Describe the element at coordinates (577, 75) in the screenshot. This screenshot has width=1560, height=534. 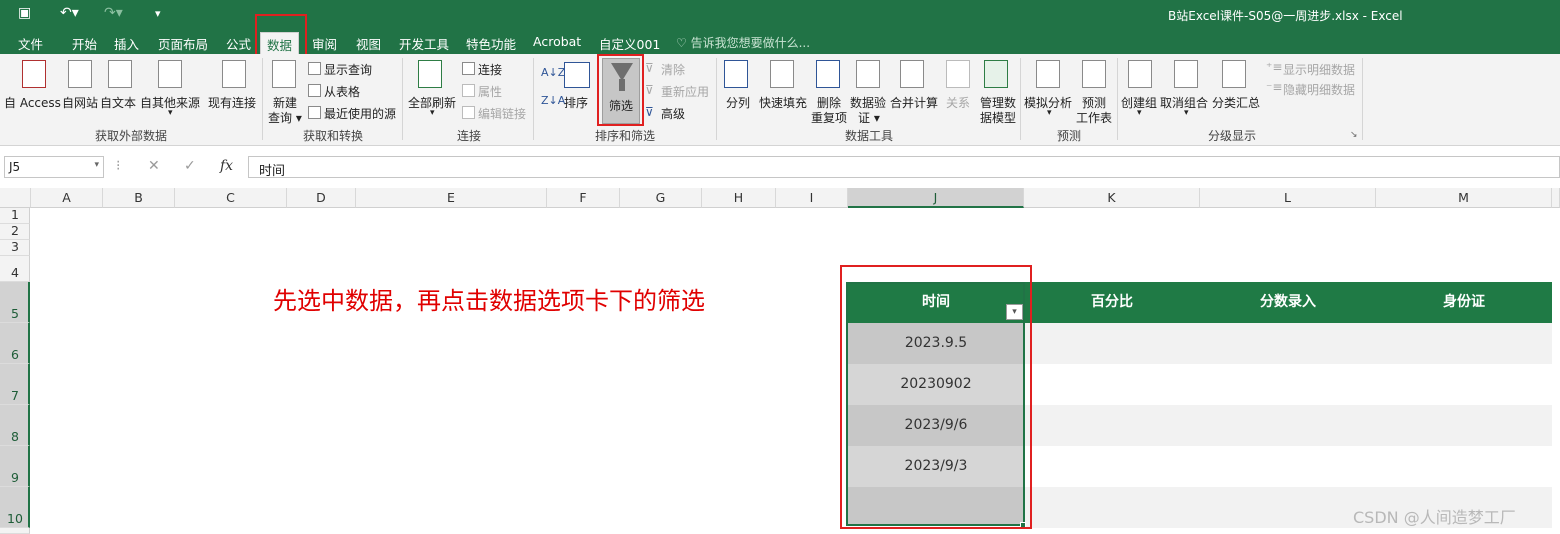
I see `sort-dialog-icon` at that location.